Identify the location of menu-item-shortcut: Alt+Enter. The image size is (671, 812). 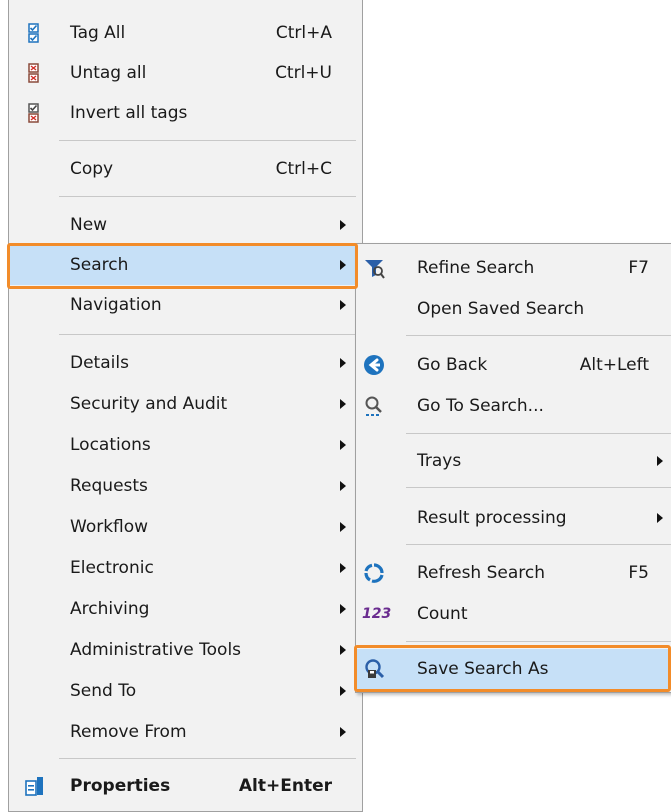
(285, 786).